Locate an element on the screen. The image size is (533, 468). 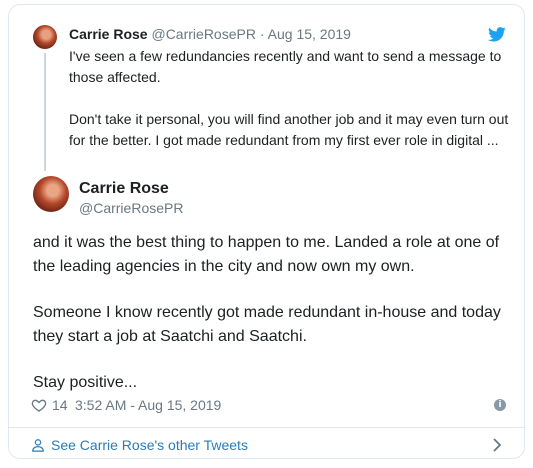
author-handle: @CarrieRosePR is located at coordinates (131, 208).